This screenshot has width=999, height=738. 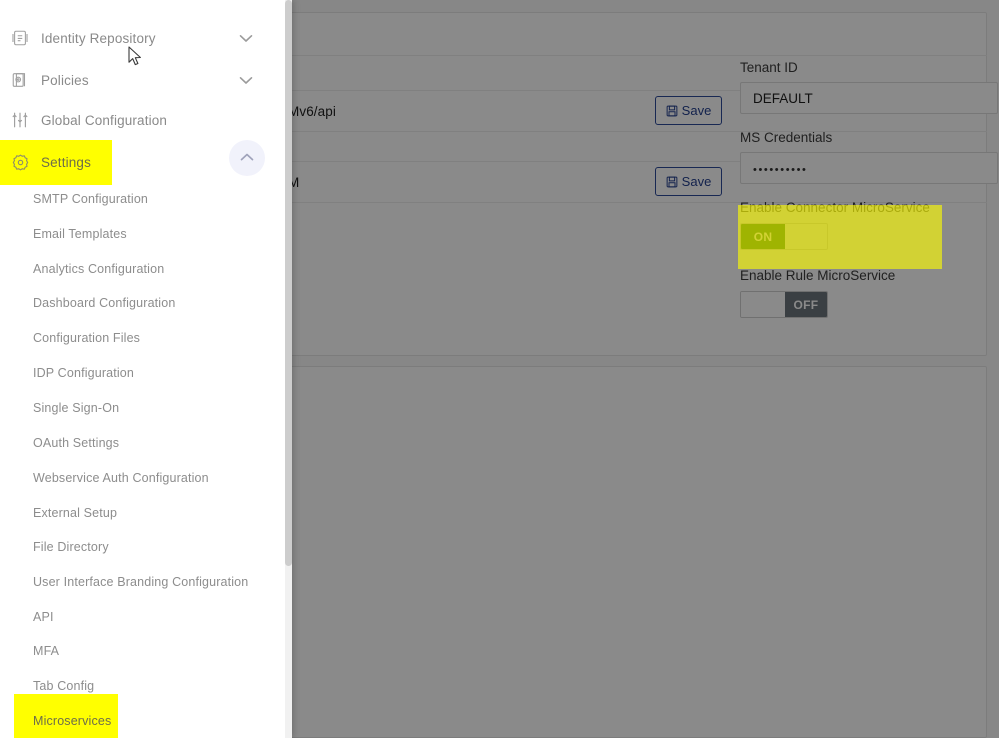 What do you see at coordinates (696, 110) in the screenshot?
I see `save-button-label-1: Save` at bounding box center [696, 110].